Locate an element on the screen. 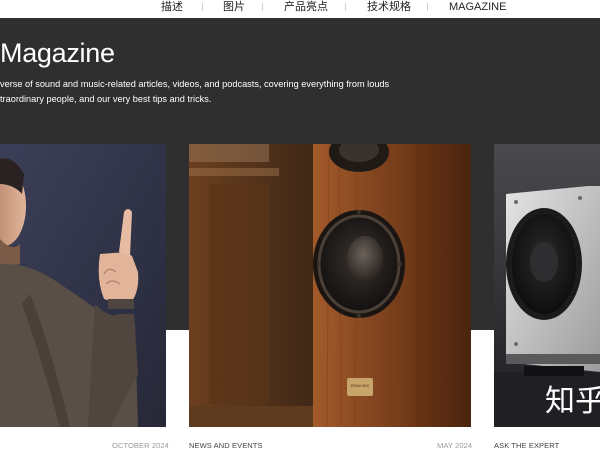 Image resolution: width=600 pixels, height=450 pixels. nav-item-magazine: MAGAZINE is located at coordinates (477, 7).